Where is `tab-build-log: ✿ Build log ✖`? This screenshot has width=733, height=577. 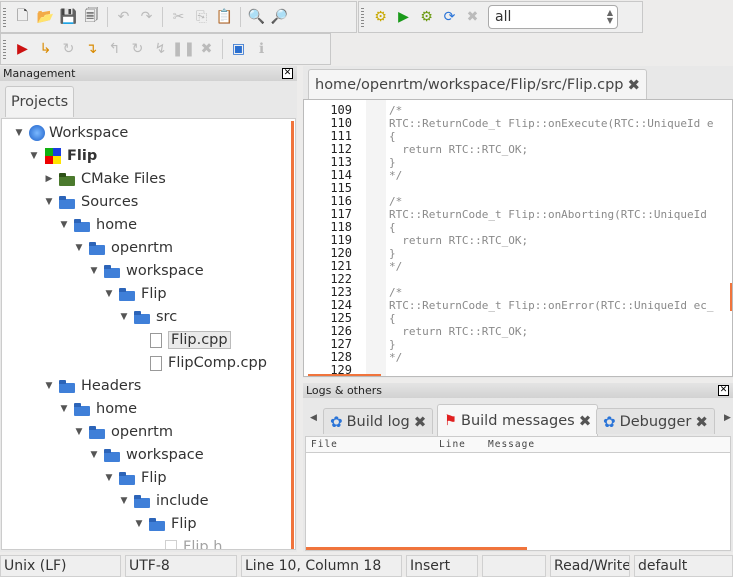
tab-build-log: ✿ Build log ✖ is located at coordinates (378, 421).